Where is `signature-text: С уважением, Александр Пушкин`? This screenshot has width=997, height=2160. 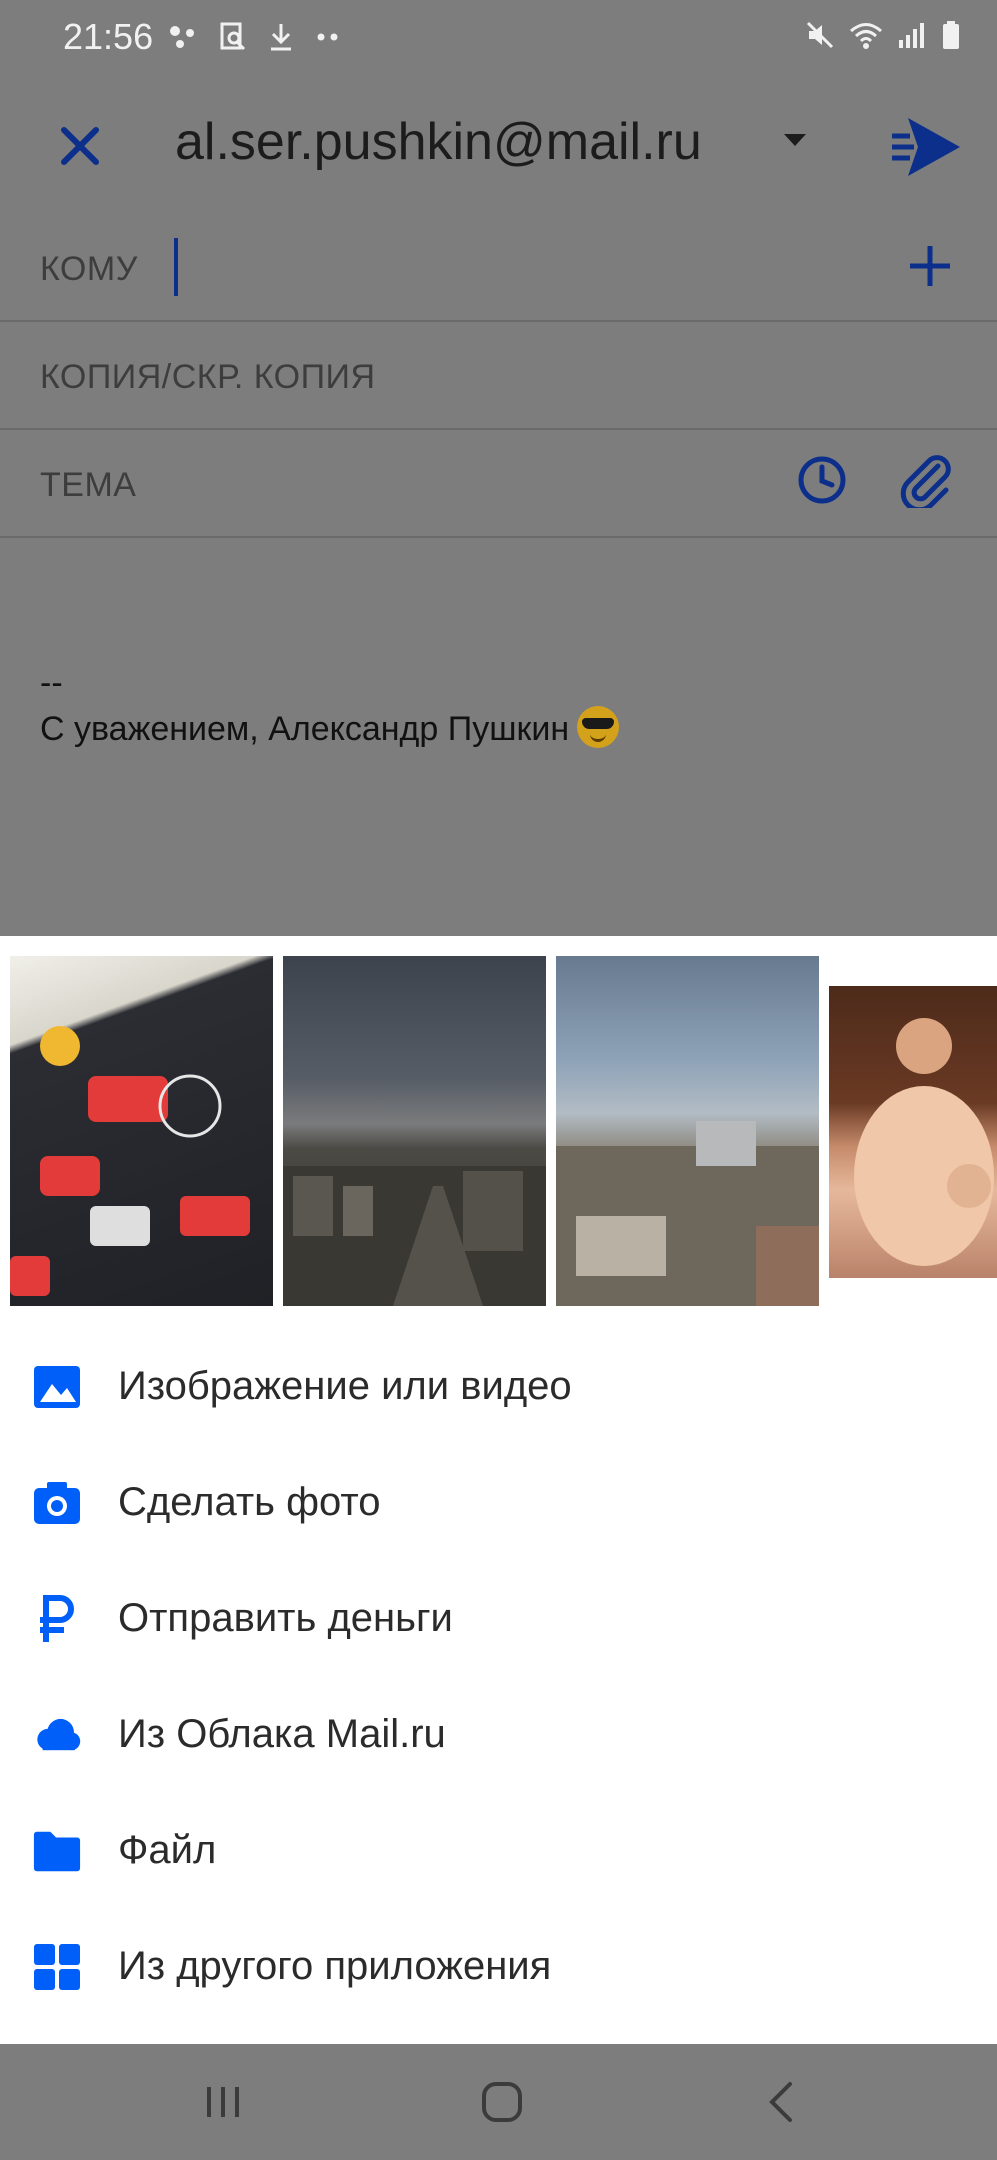
signature-text: С уважением, Александр Пушкин is located at coordinates (305, 729).